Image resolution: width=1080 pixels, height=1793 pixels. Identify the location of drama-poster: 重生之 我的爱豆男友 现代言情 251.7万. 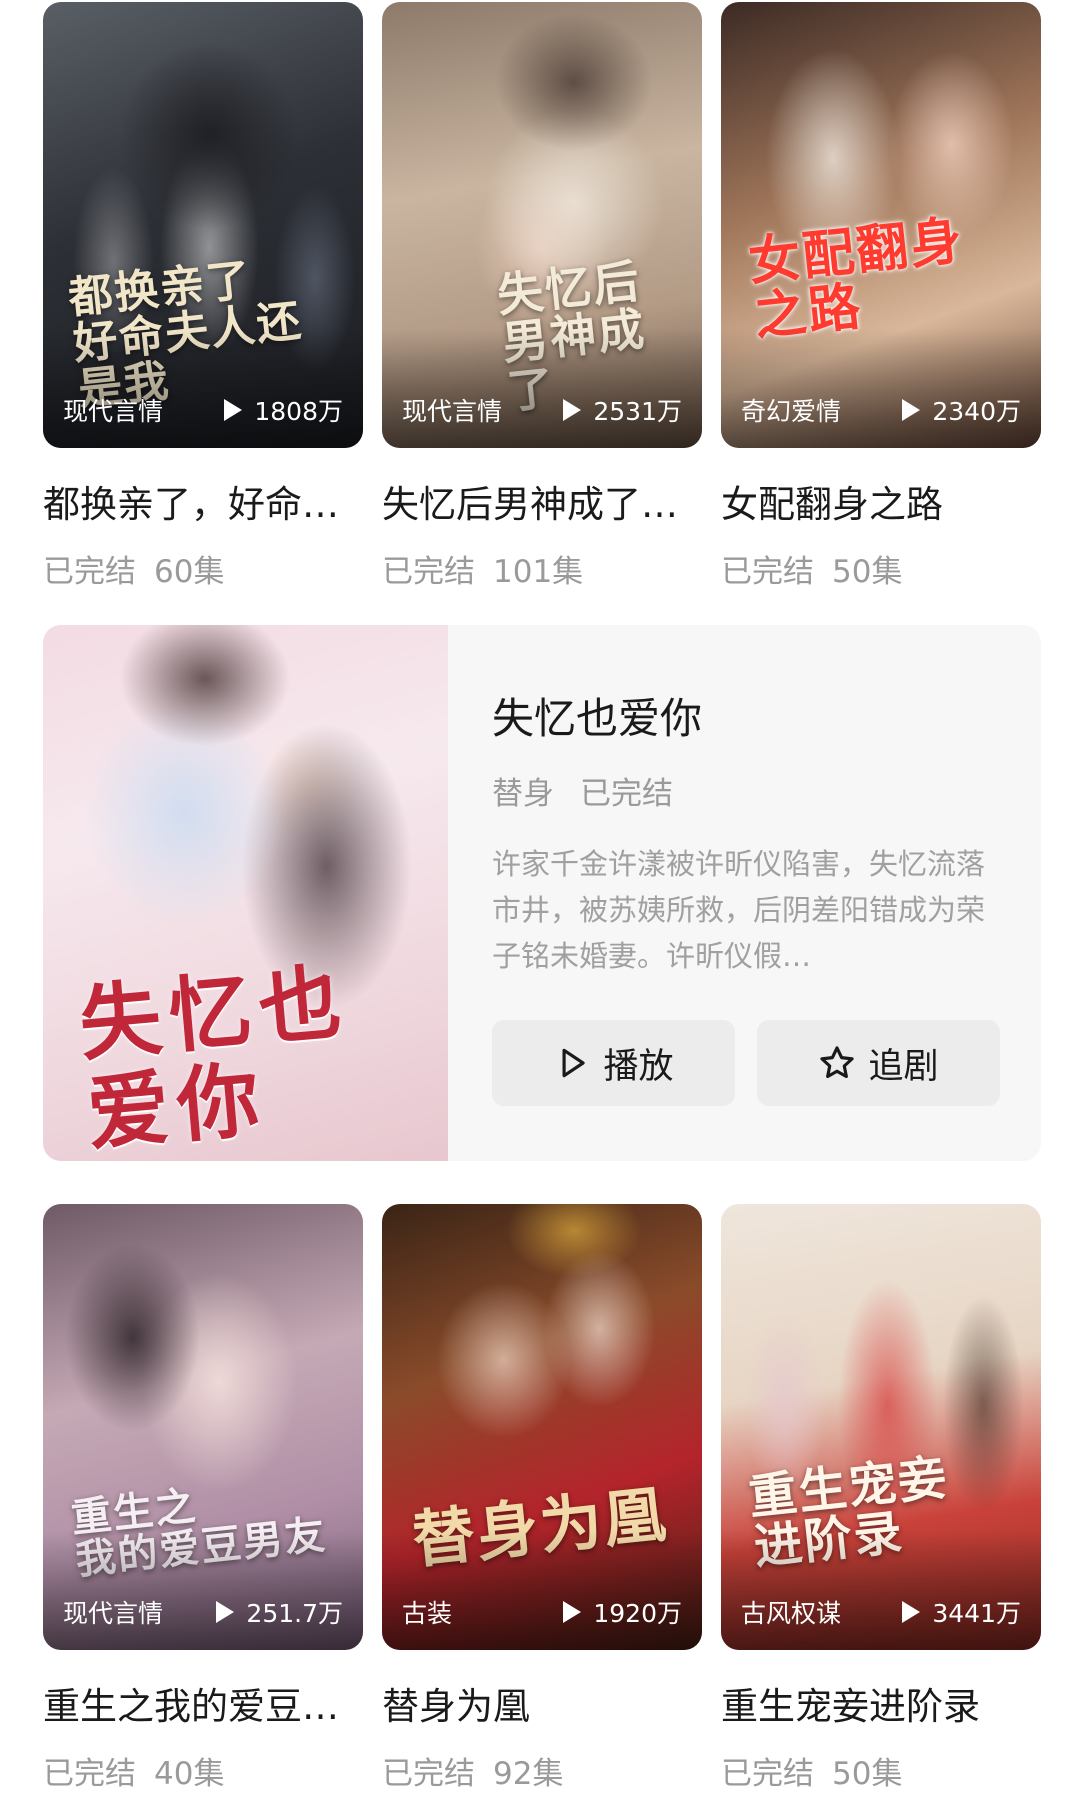
(203, 1427).